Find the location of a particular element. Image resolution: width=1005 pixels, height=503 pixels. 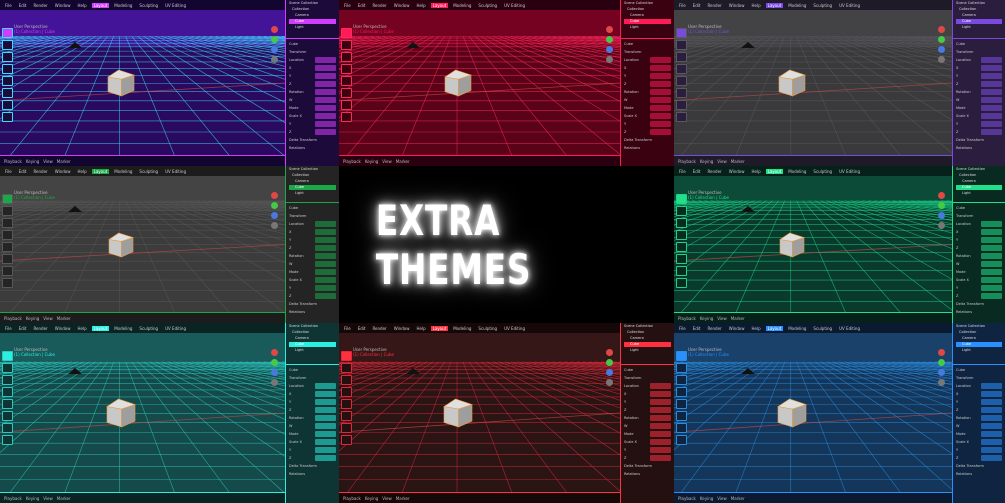

menu-item: UV Editing is located at coordinates (175, 328).